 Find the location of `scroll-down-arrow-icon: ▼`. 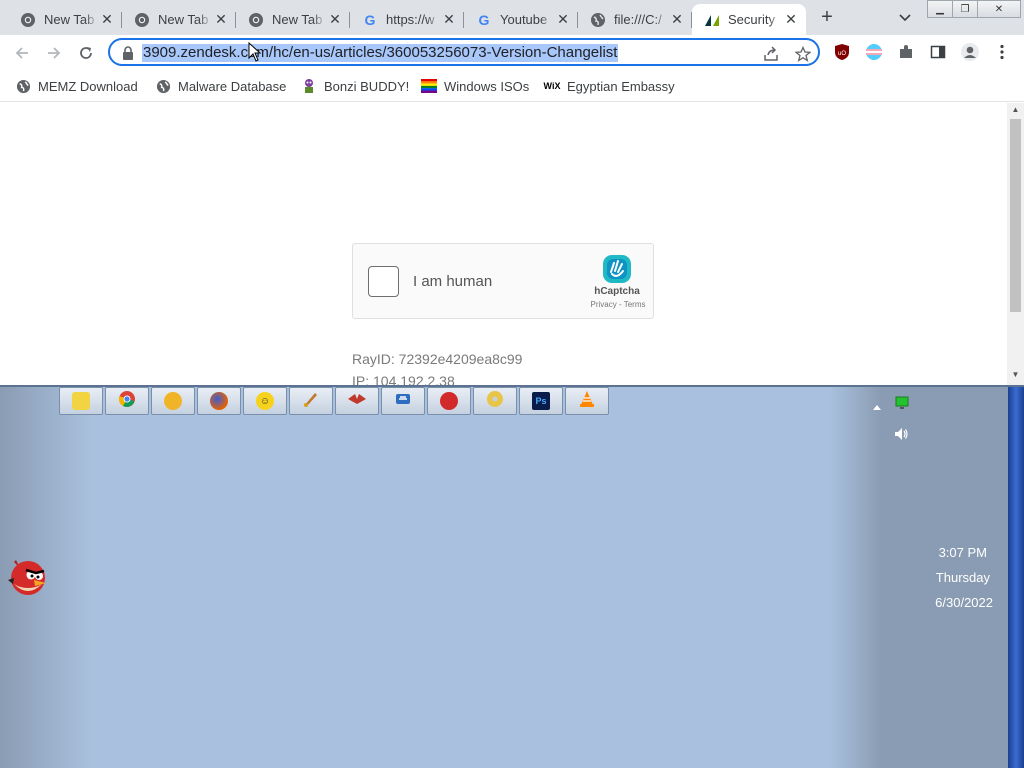

scroll-down-arrow-icon: ▼ is located at coordinates (1015, 376).